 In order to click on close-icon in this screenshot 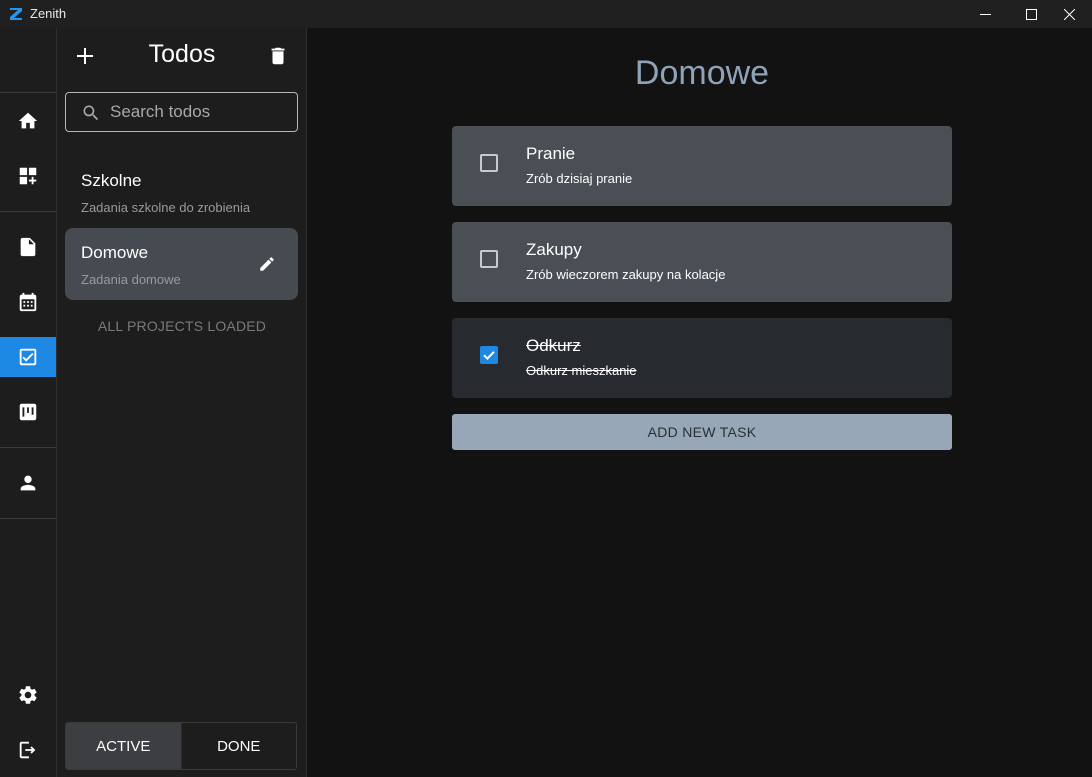, I will do `click(1069, 14)`.